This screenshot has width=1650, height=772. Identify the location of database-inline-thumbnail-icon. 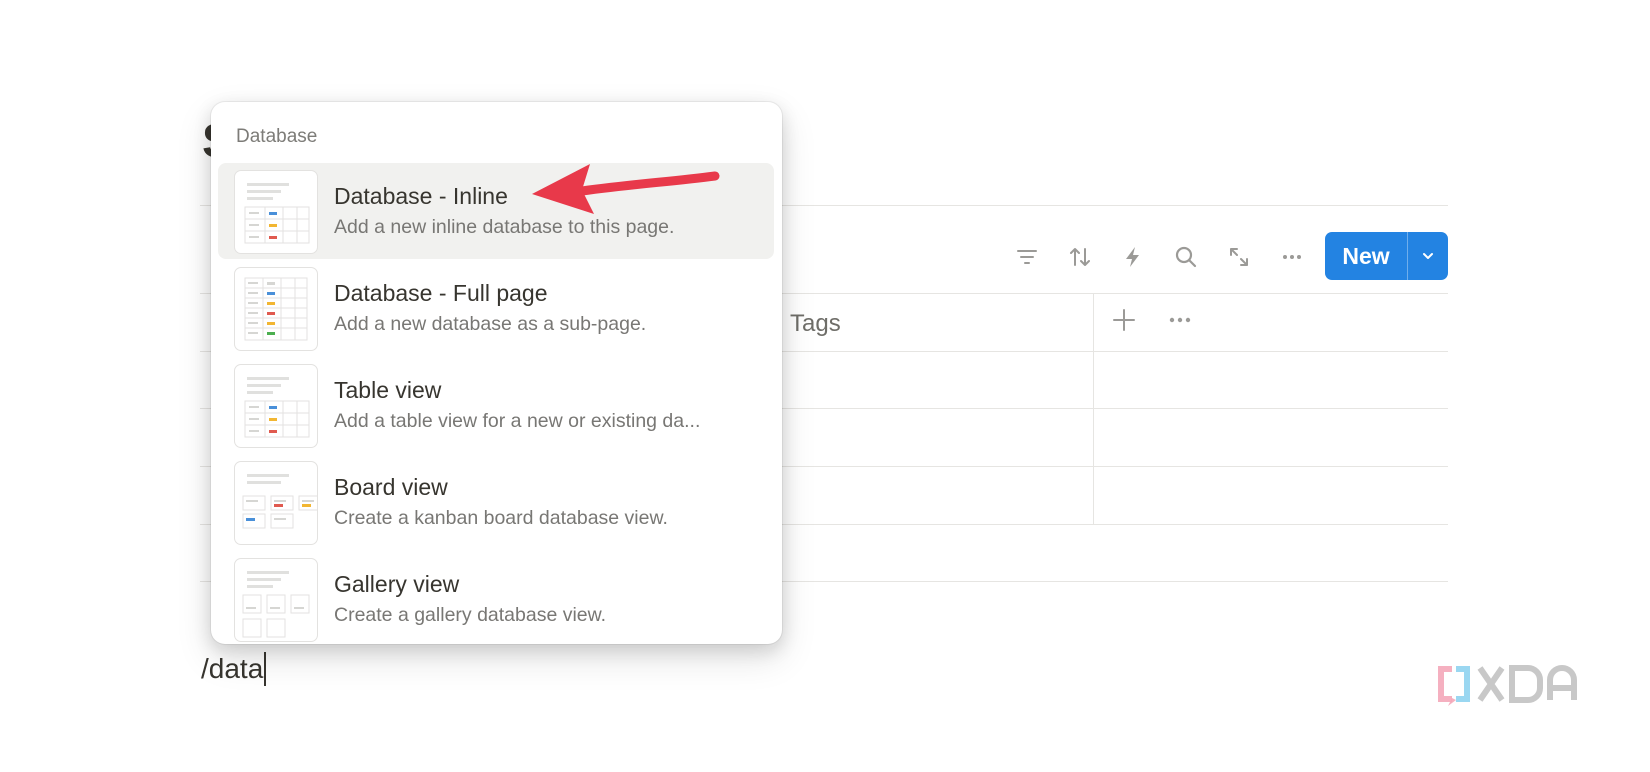
(276, 212).